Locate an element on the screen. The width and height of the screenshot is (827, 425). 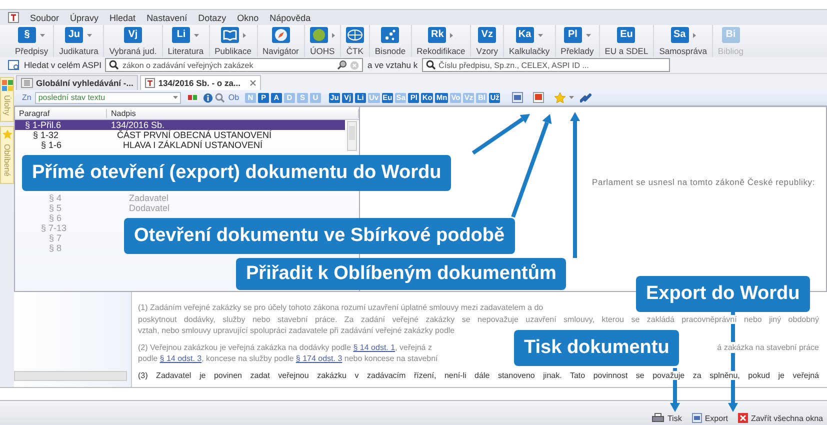
compass-icon is located at coordinates (281, 35).